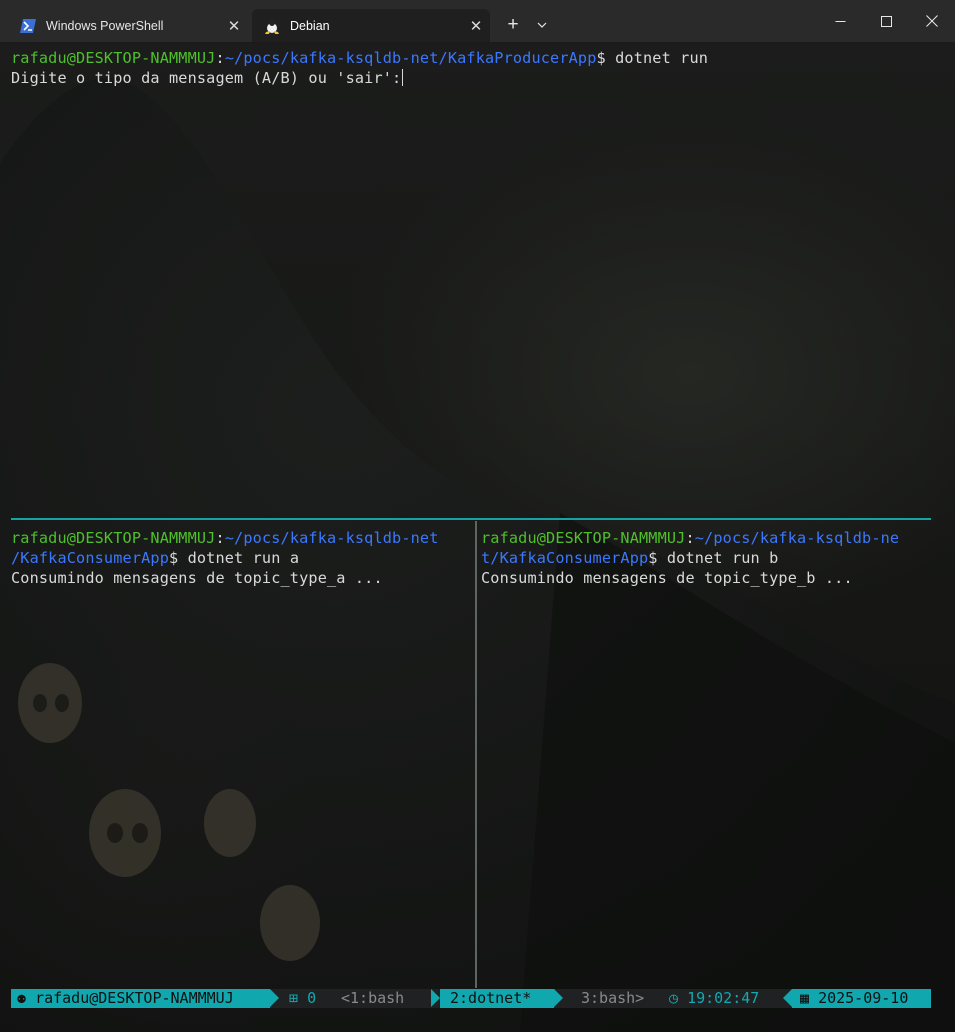 The height and width of the screenshot is (1032, 955). I want to click on maximize-icon, so click(886, 21).